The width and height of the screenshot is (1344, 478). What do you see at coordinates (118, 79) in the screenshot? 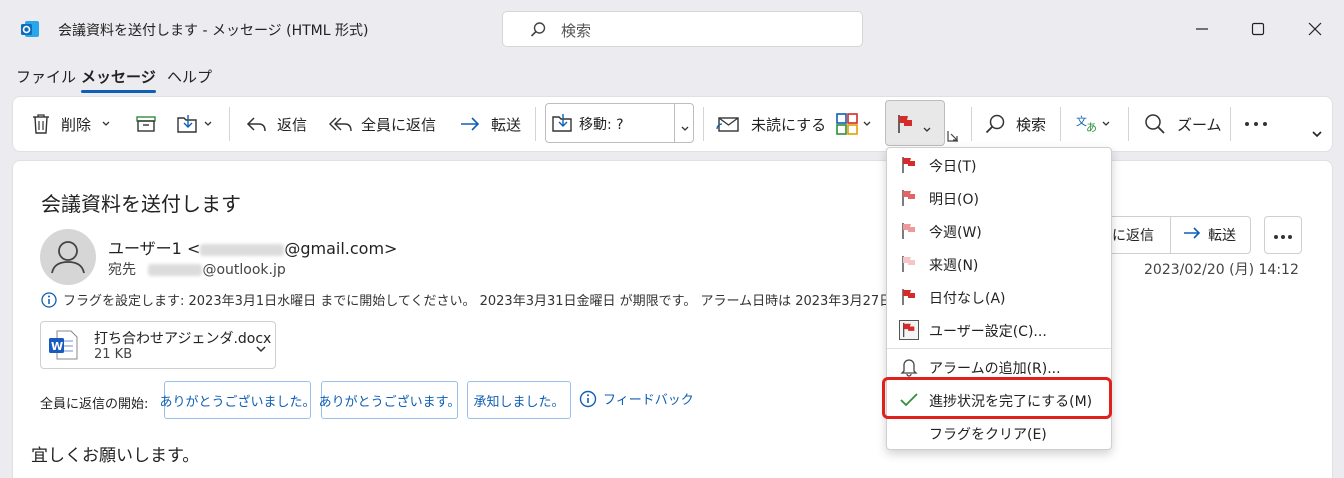
I see `tab-message: メッセージ` at bounding box center [118, 79].